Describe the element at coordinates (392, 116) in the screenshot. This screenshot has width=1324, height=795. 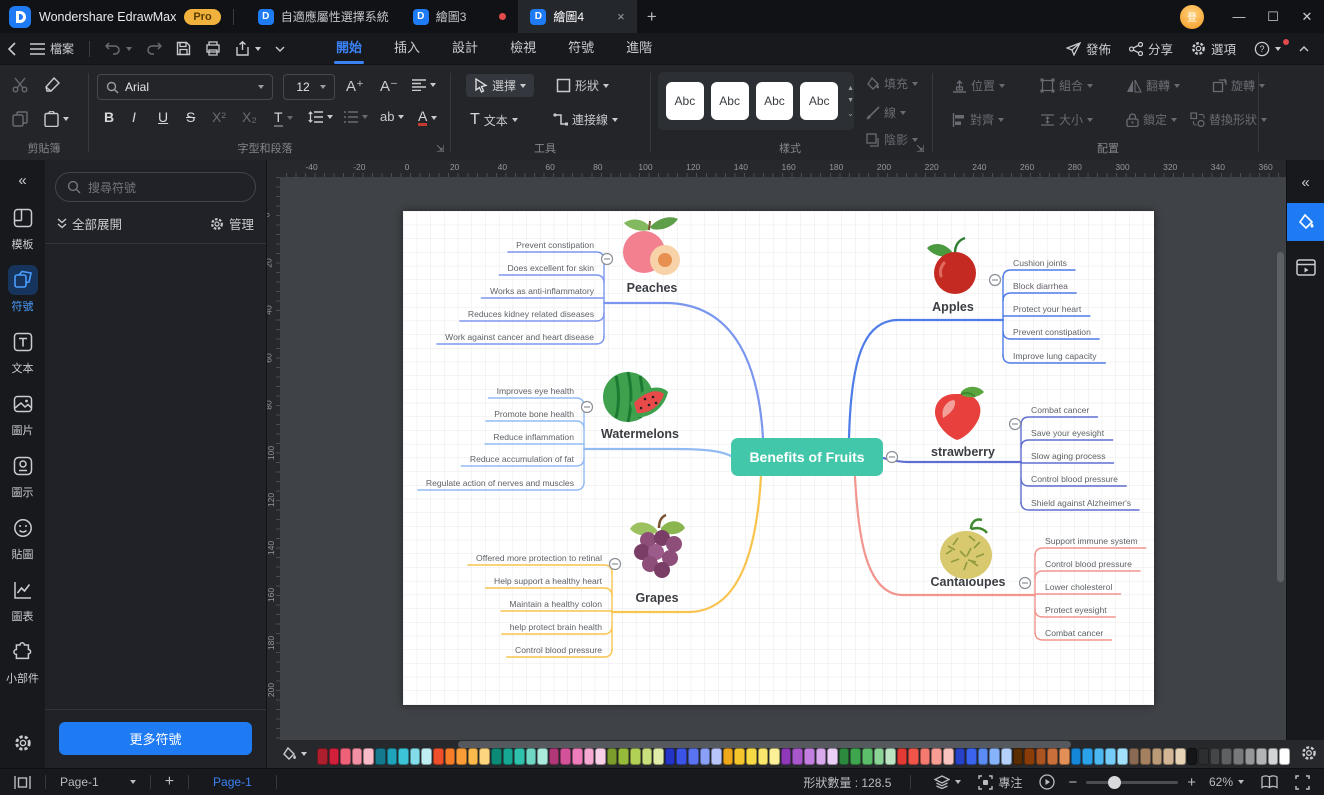
I see `character-spacing-button: ab` at that location.